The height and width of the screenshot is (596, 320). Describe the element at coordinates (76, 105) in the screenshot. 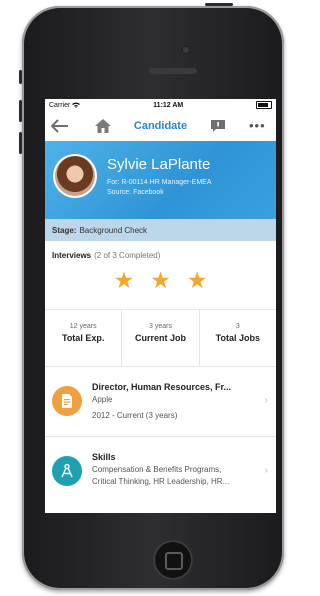

I see `wifi-icon` at that location.